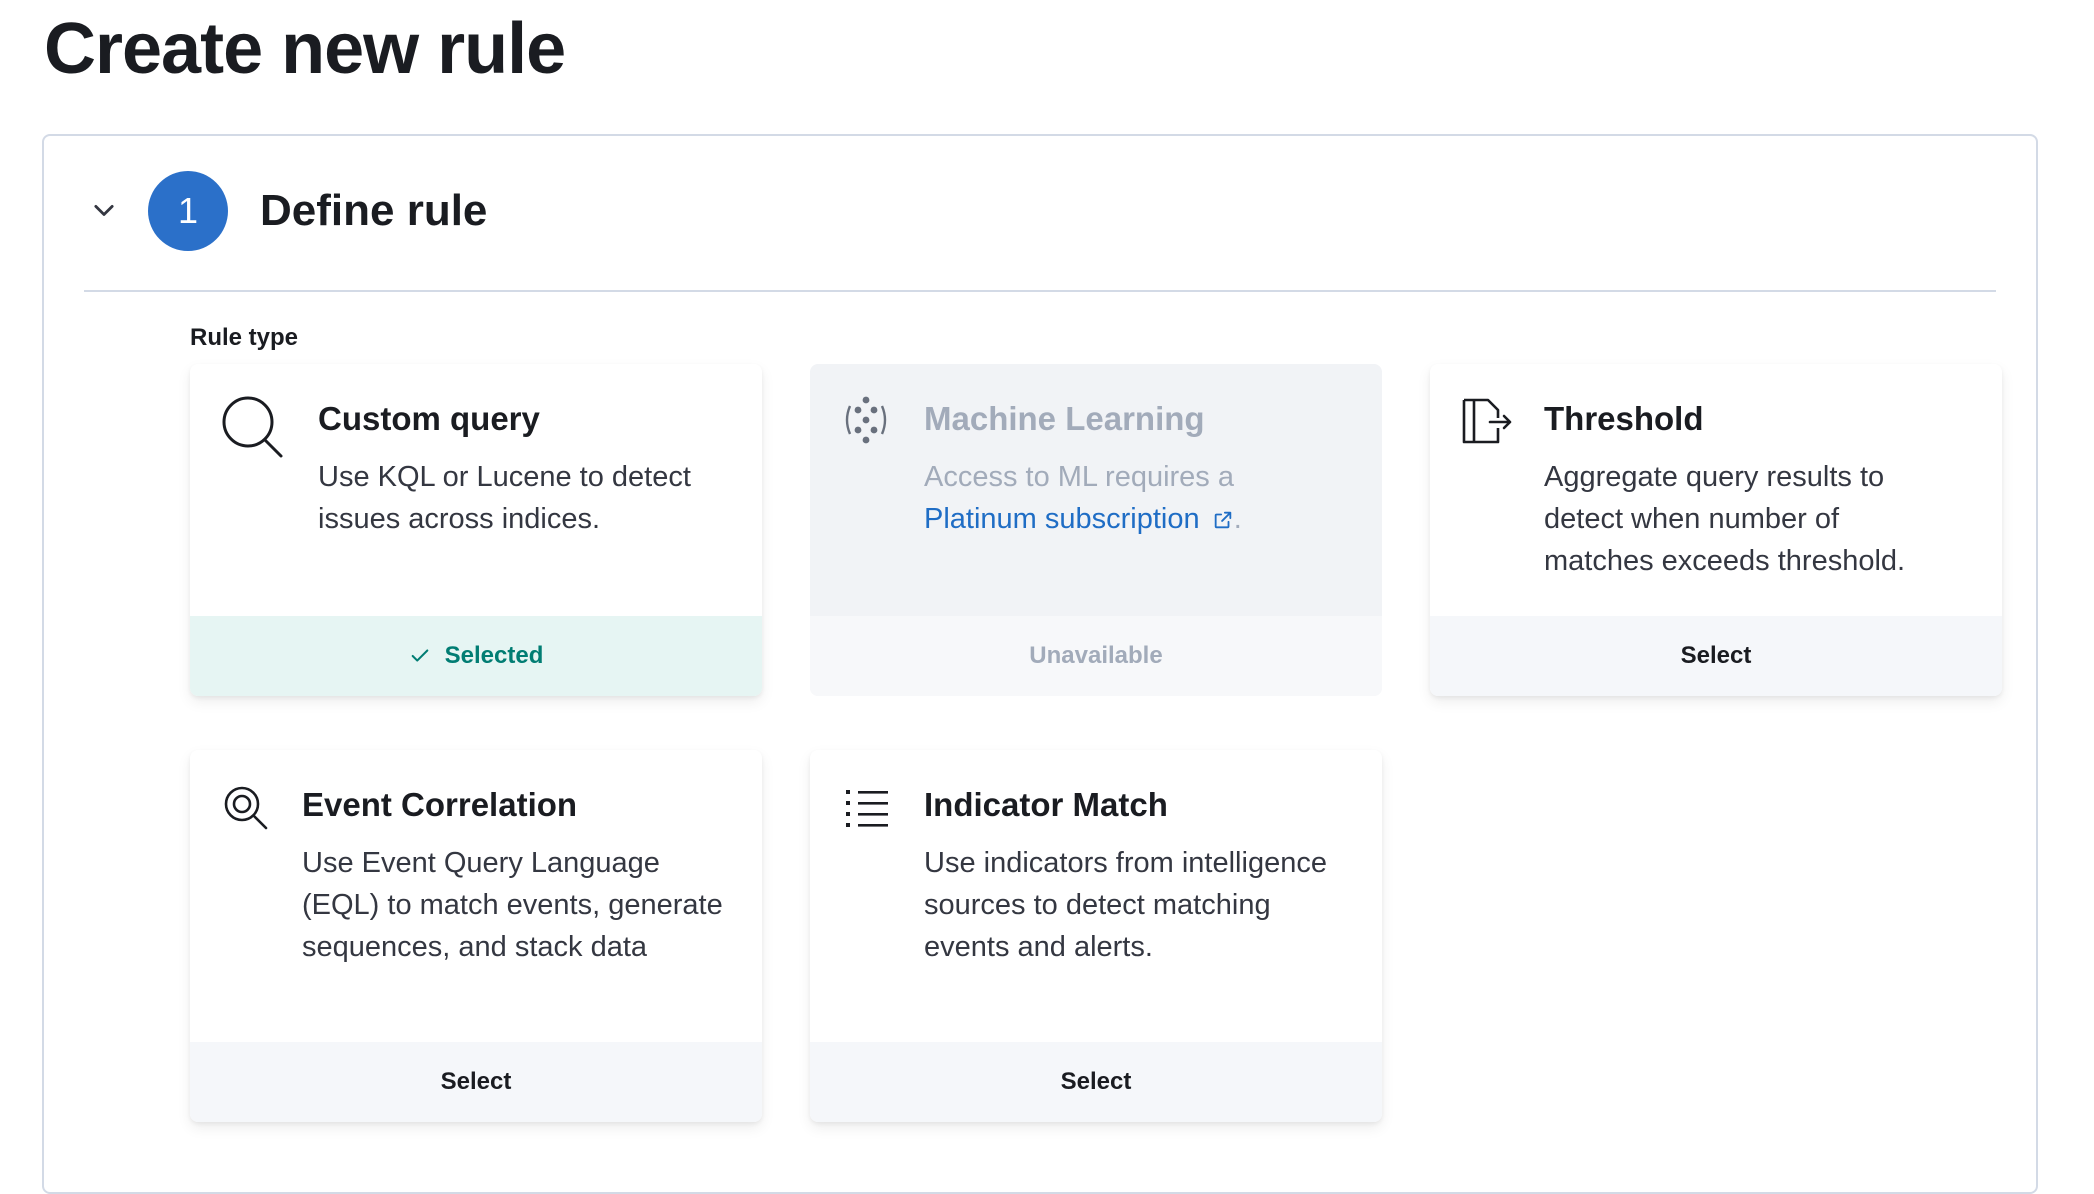 The image size is (2094, 1194). Describe the element at coordinates (429, 418) in the screenshot. I see `card-title: Custom query` at that location.